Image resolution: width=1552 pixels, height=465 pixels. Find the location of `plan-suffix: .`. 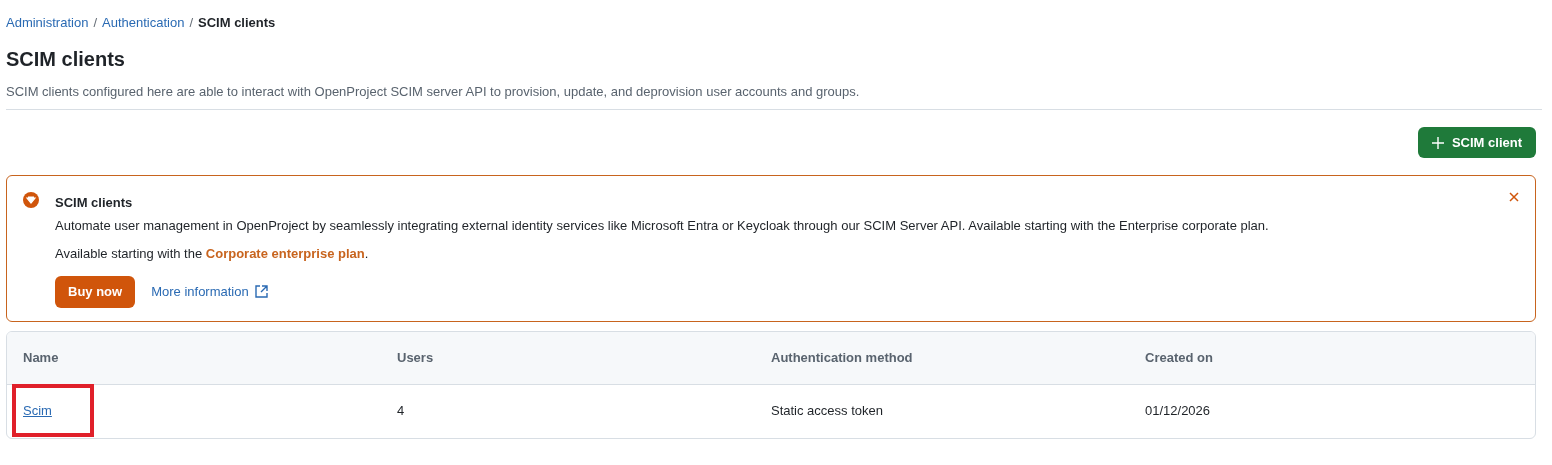

plan-suffix: . is located at coordinates (366, 254).